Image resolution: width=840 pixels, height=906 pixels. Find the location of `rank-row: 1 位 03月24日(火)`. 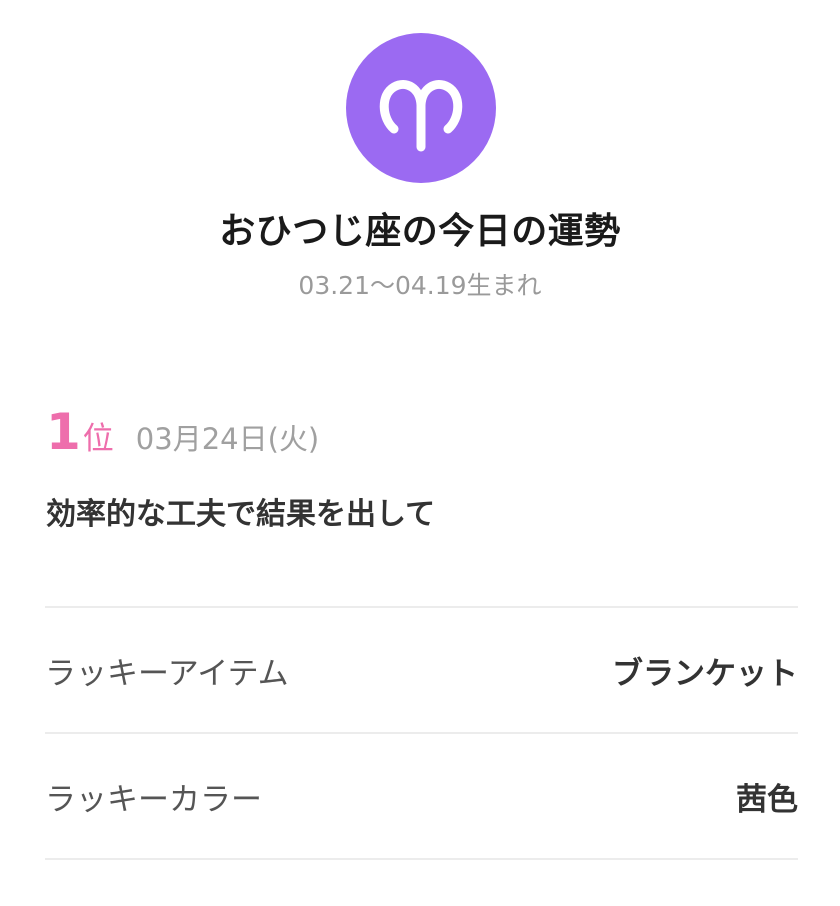

rank-row: 1 位 03月24日(火) is located at coordinates (182, 434).